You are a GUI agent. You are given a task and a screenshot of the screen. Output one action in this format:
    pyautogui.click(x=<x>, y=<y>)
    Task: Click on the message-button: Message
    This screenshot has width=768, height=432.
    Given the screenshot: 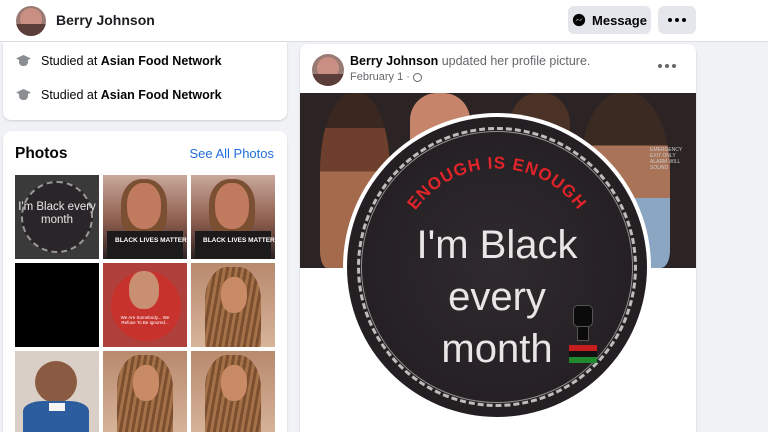 What is the action you would take?
    pyautogui.click(x=609, y=20)
    